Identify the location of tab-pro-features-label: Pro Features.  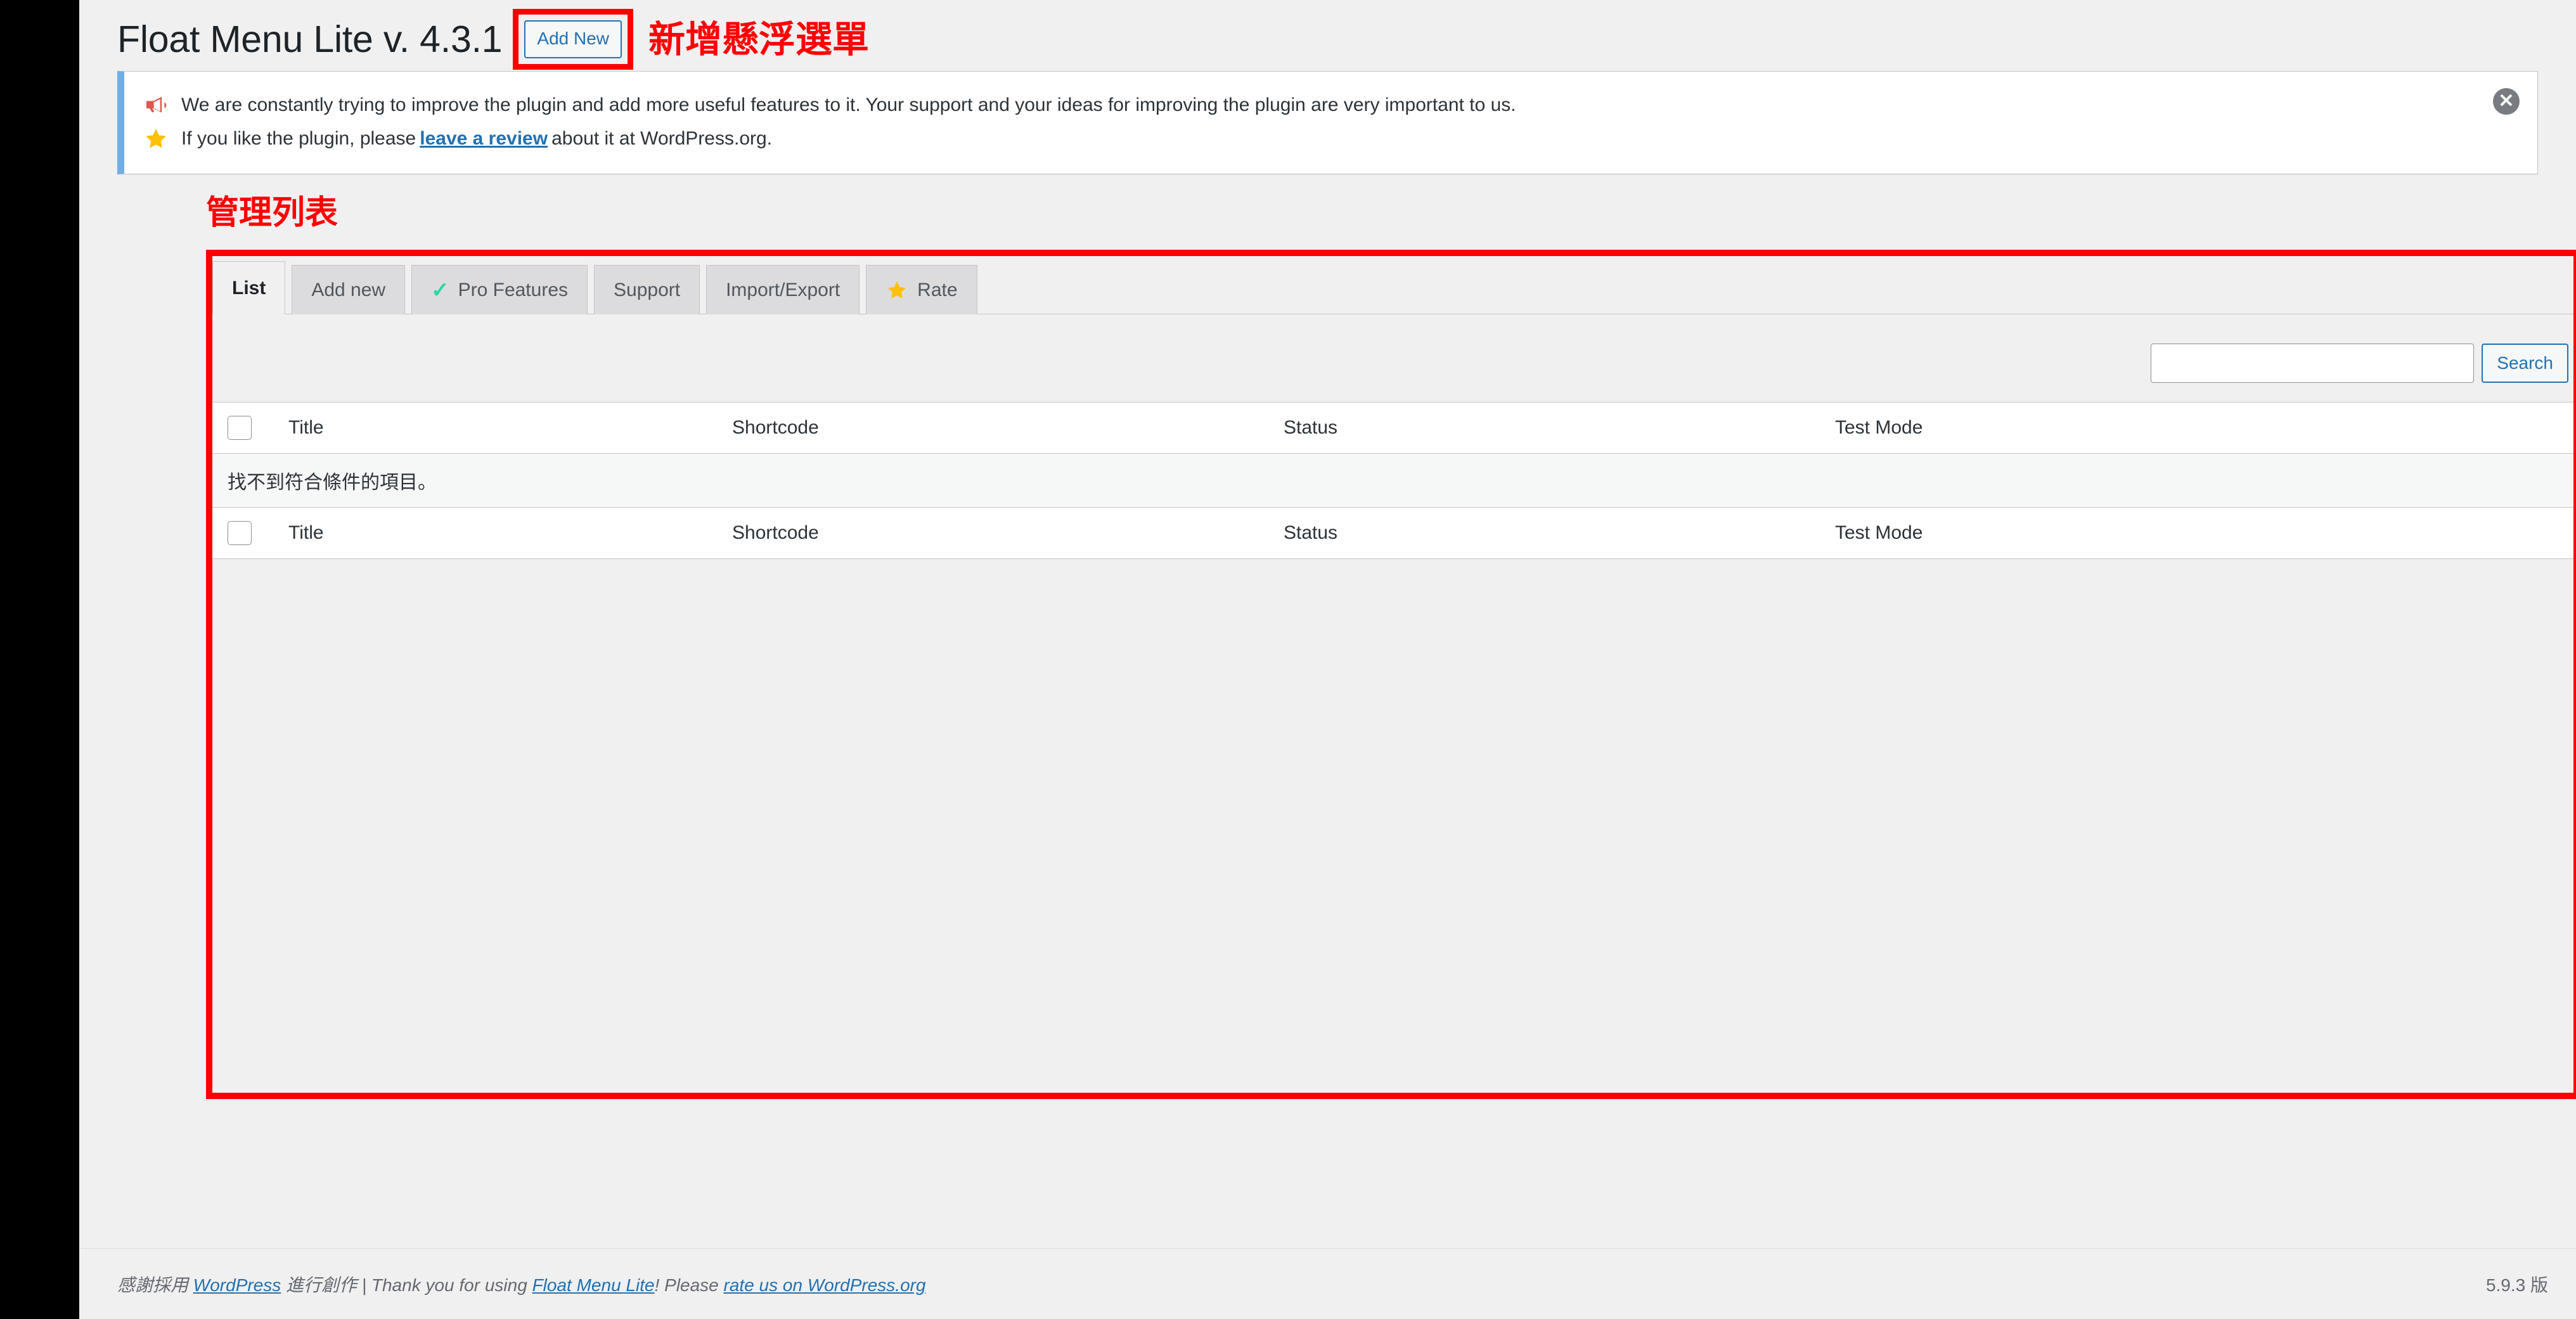
(513, 289).